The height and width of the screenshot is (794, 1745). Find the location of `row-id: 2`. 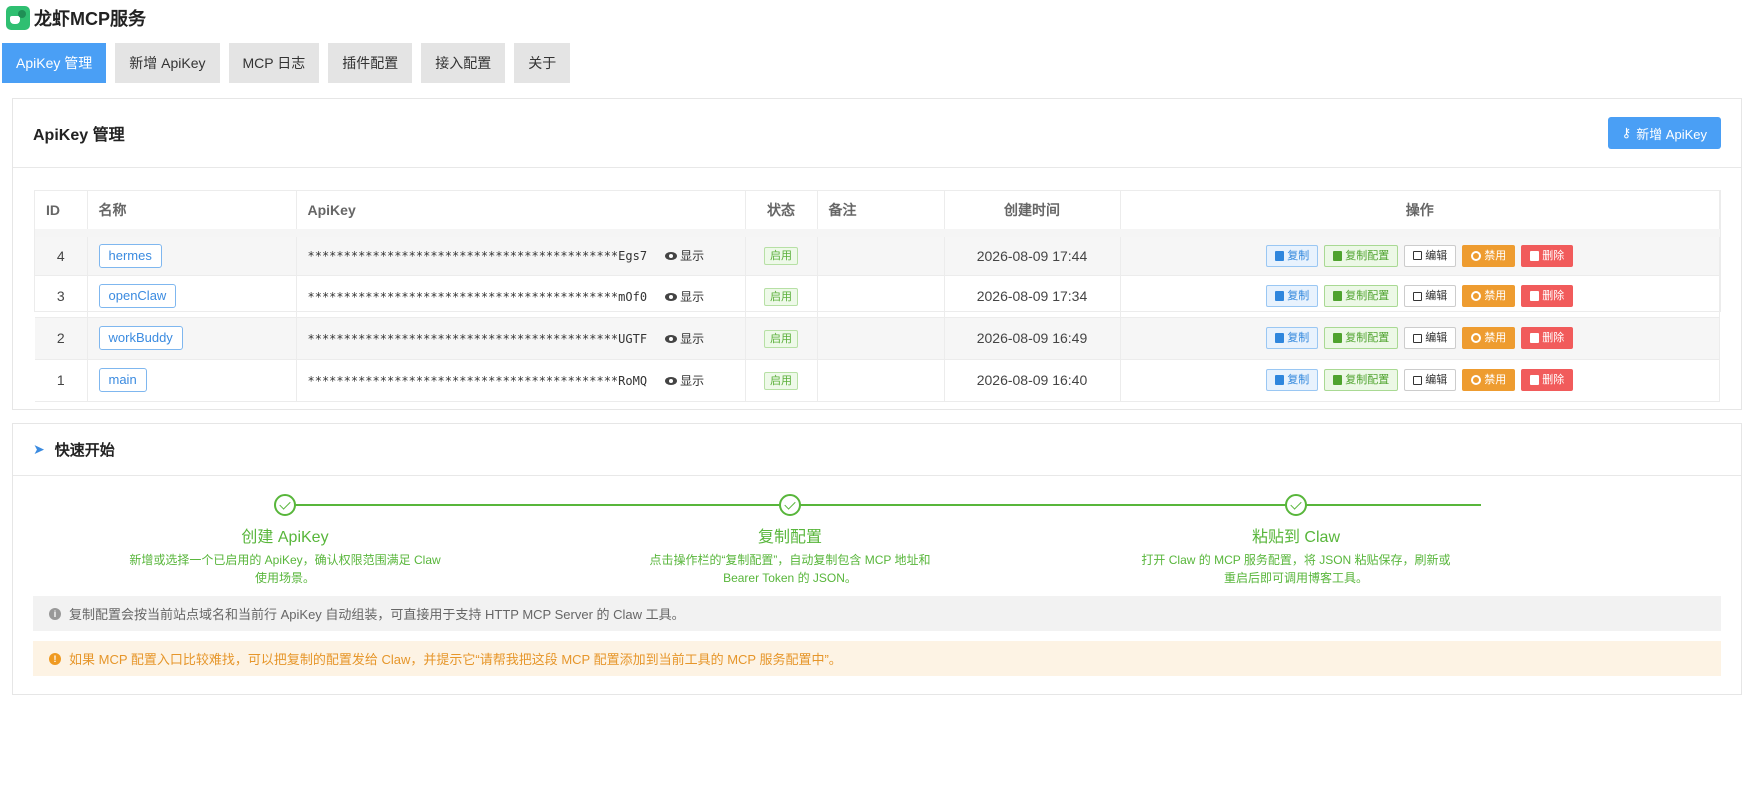

row-id: 2 is located at coordinates (61, 338).